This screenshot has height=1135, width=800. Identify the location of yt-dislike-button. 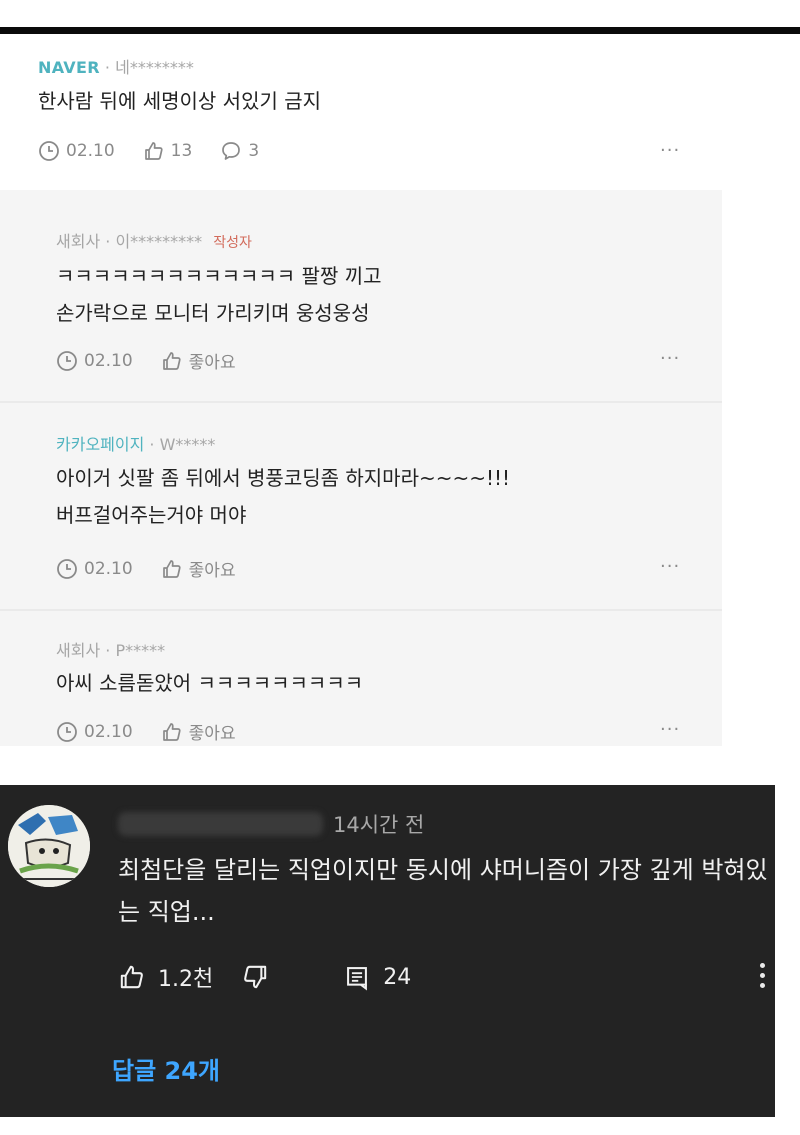
(261, 977).